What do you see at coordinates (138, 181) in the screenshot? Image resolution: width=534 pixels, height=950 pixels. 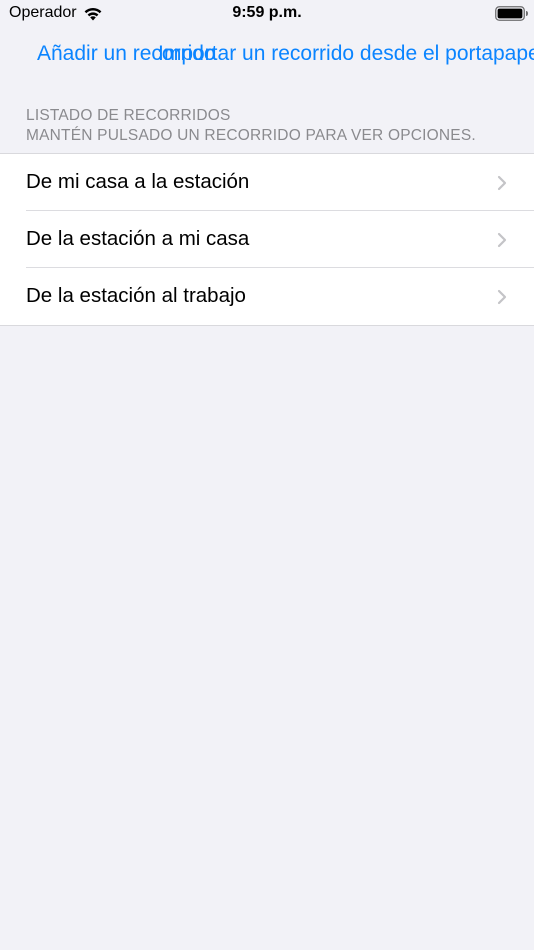 I see `route-label: De mi casa a la estación` at bounding box center [138, 181].